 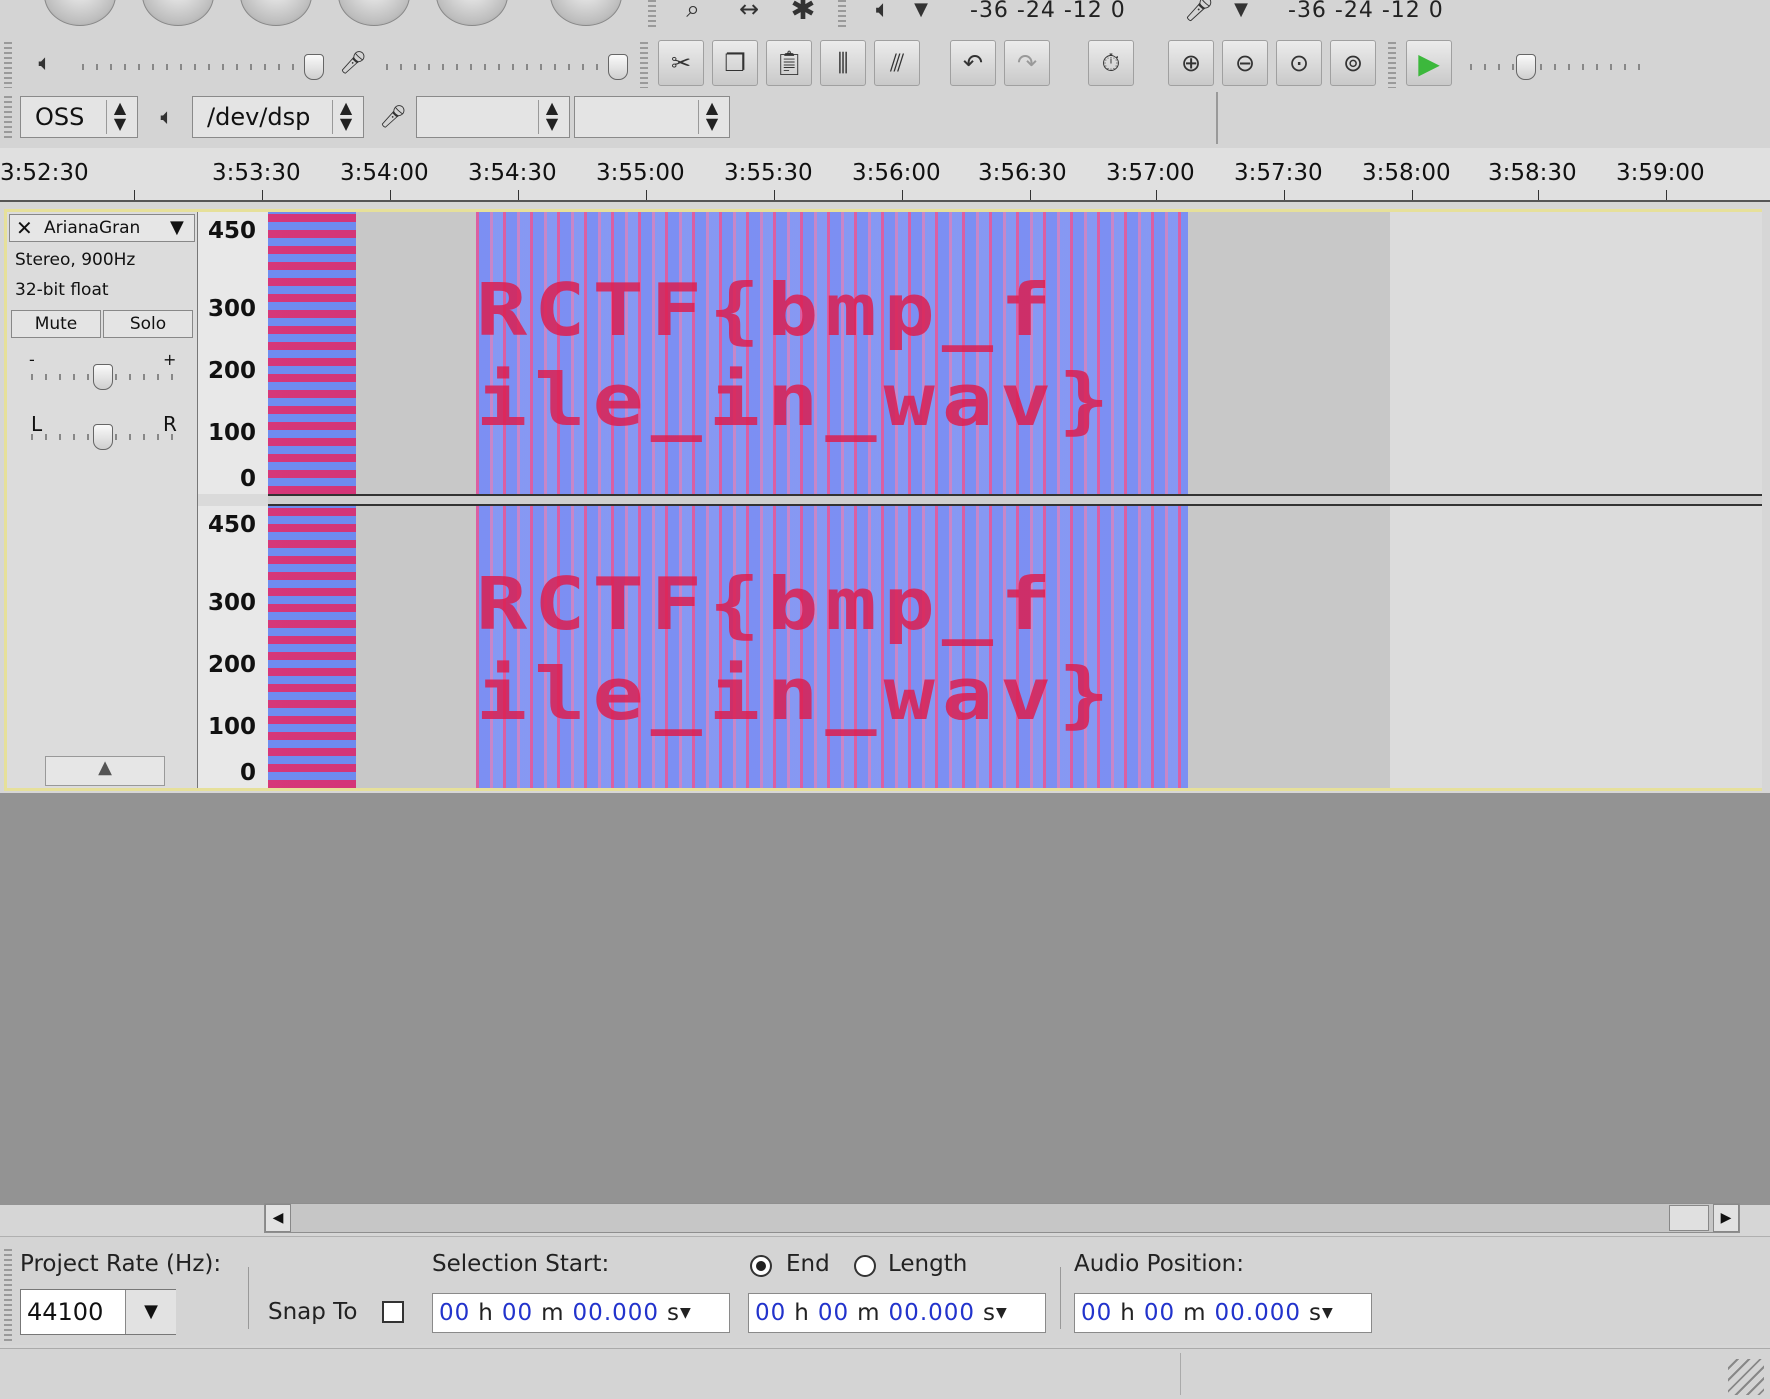 I want to click on seconds-unit: s, so click(x=1316, y=1313).